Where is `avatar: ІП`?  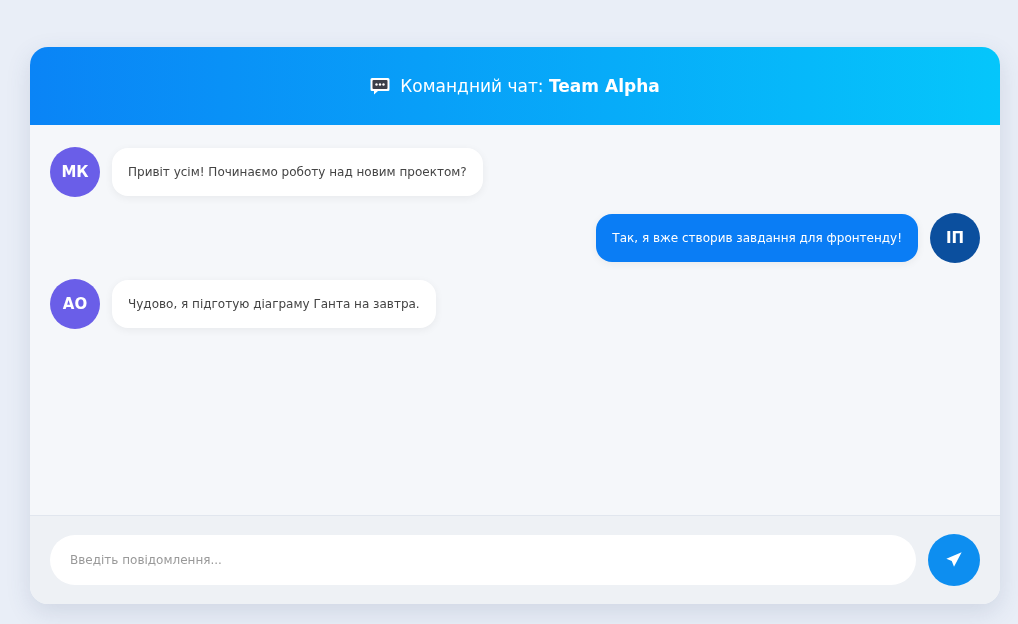
avatar: ІП is located at coordinates (955, 238).